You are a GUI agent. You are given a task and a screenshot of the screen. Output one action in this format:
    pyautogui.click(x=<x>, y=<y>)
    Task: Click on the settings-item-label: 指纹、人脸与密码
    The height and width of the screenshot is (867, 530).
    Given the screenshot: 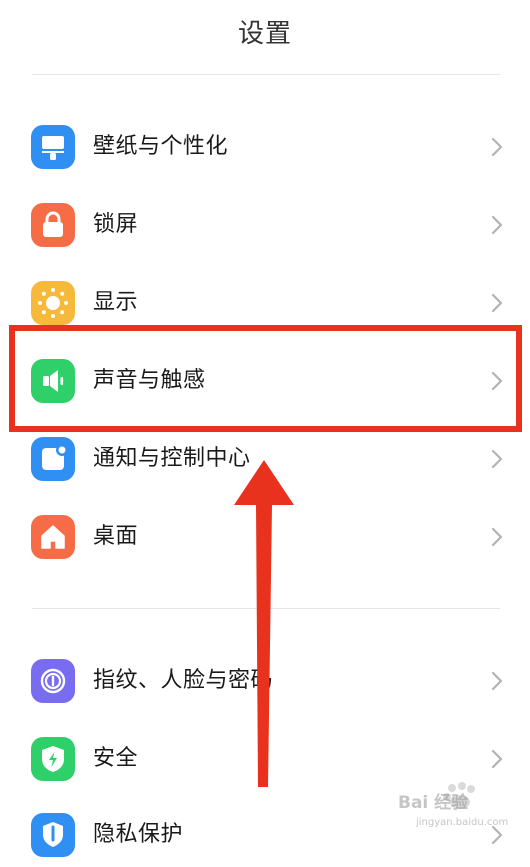 What is the action you would take?
    pyautogui.click(x=183, y=680)
    